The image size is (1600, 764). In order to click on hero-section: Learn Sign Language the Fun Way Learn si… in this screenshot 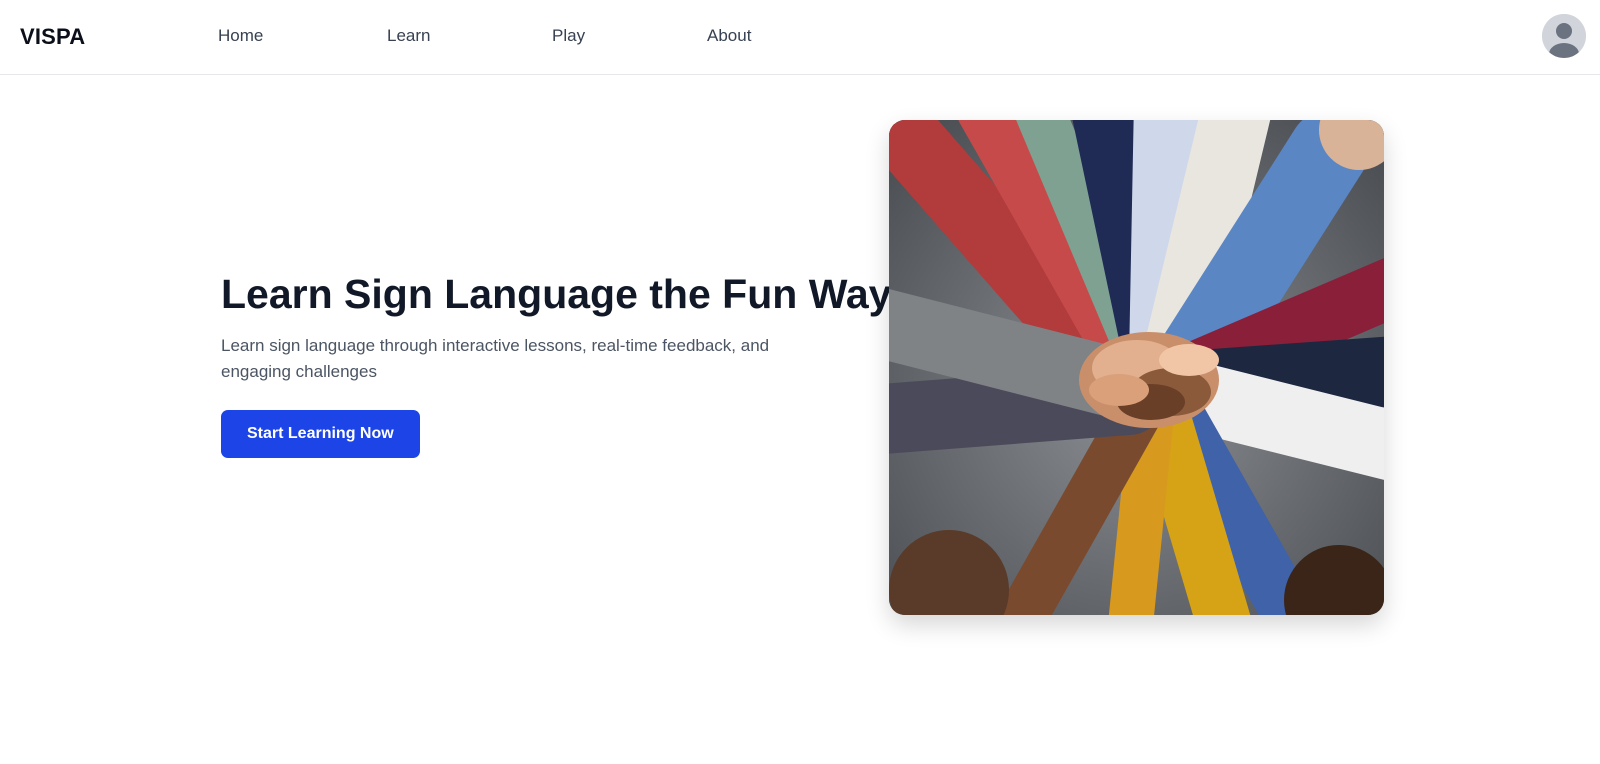, I will do `click(556, 364)`.